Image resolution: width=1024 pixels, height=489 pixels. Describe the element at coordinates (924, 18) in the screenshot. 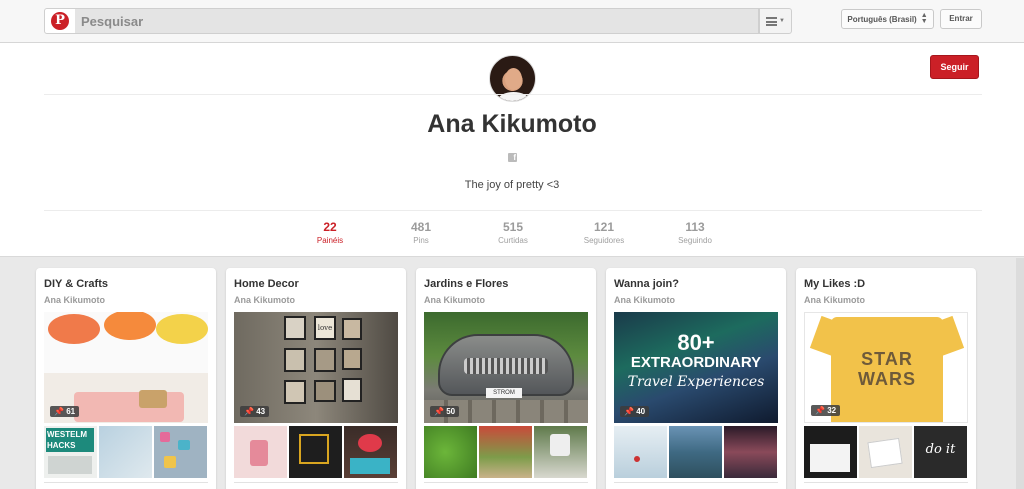

I see `select-arrows-icon: ▲ ▼` at that location.